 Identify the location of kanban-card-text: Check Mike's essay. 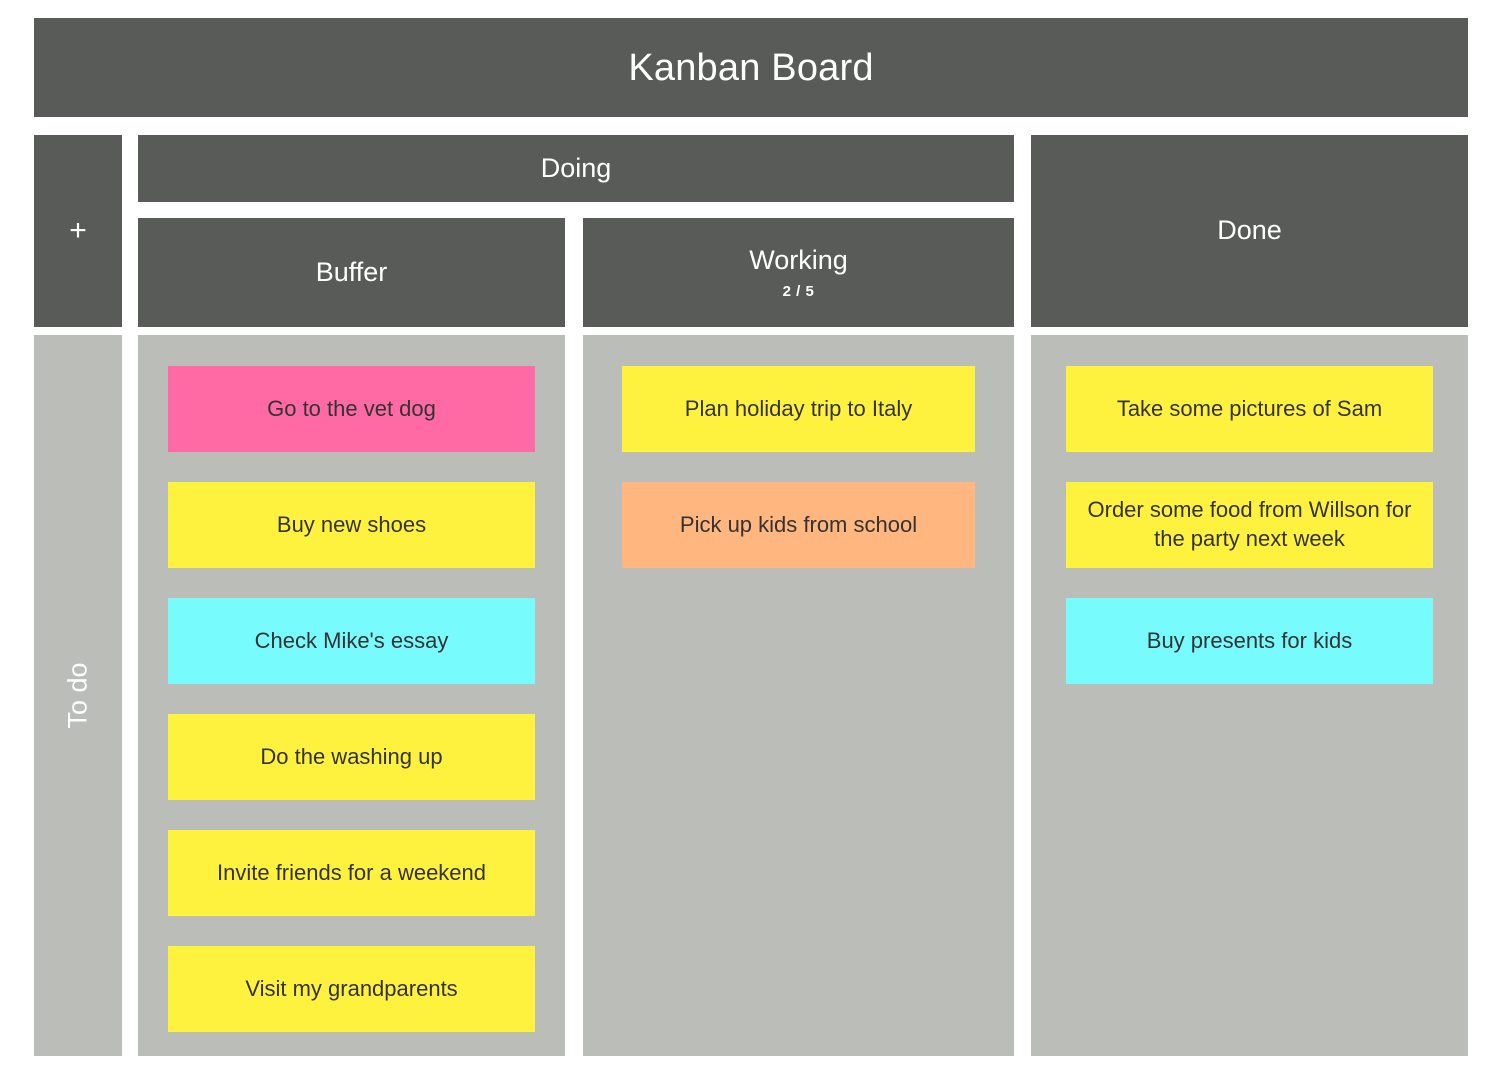
(351, 640).